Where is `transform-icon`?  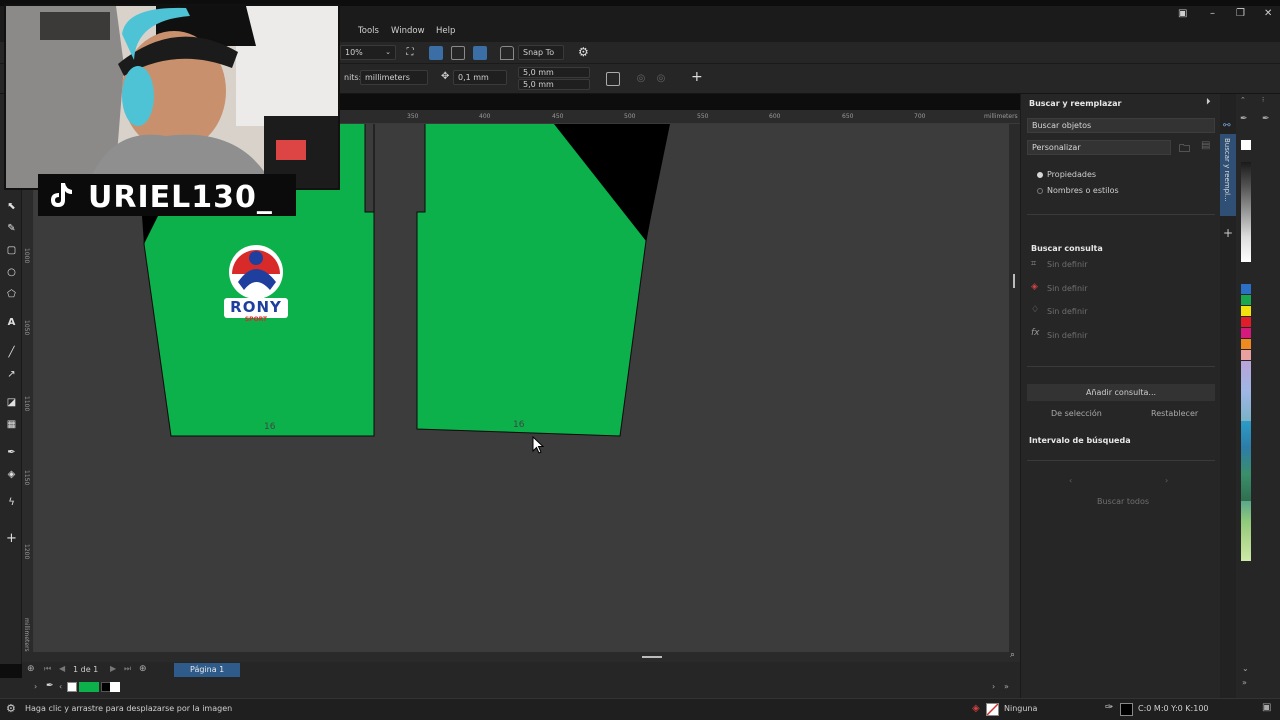 transform-icon is located at coordinates (613, 79).